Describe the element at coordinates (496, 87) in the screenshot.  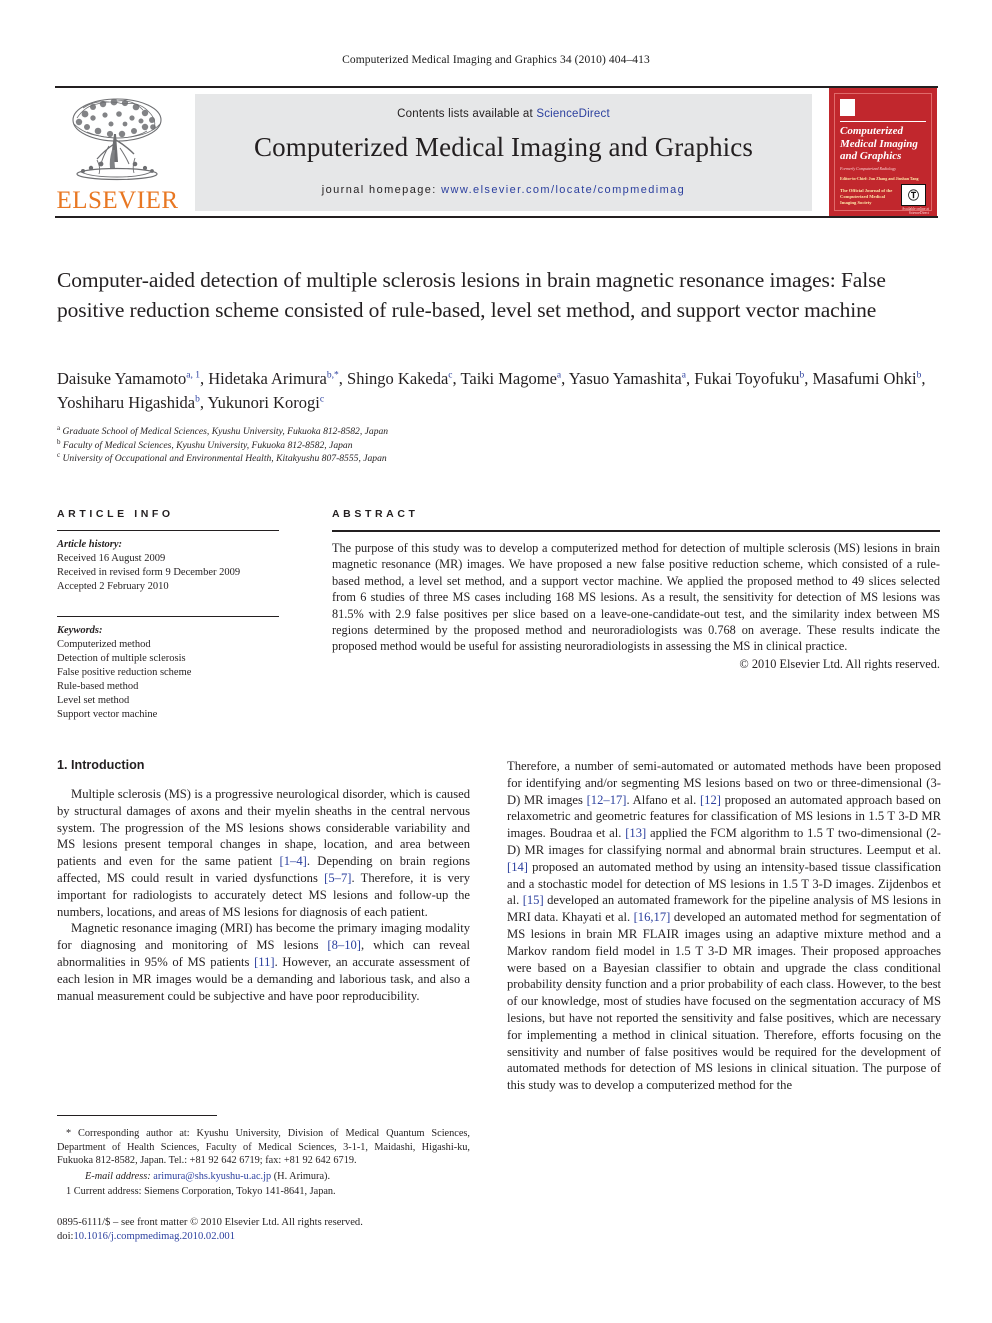
I see `masthead-top-rule` at that location.